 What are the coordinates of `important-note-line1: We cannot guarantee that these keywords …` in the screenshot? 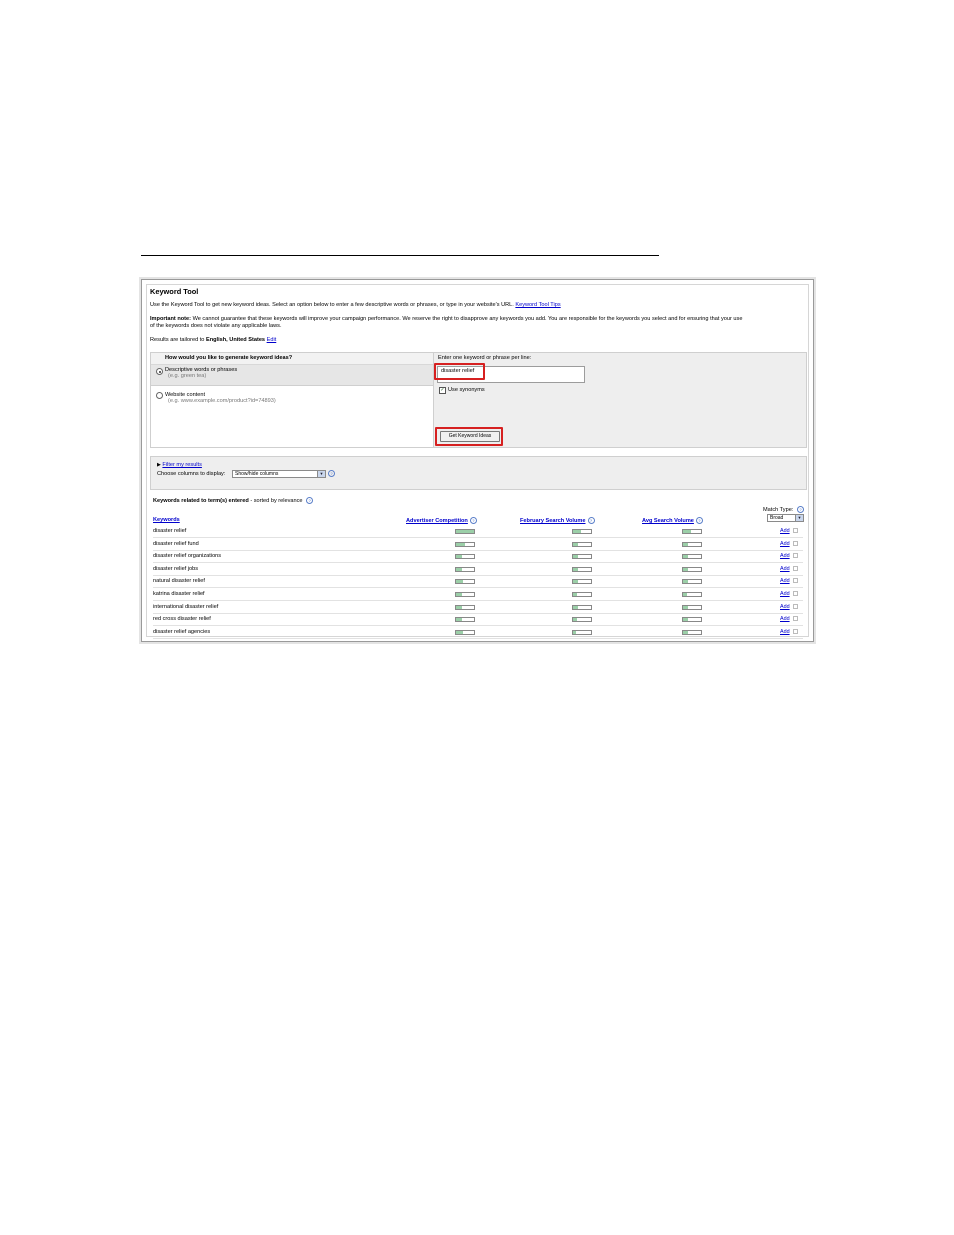 It's located at (467, 319).